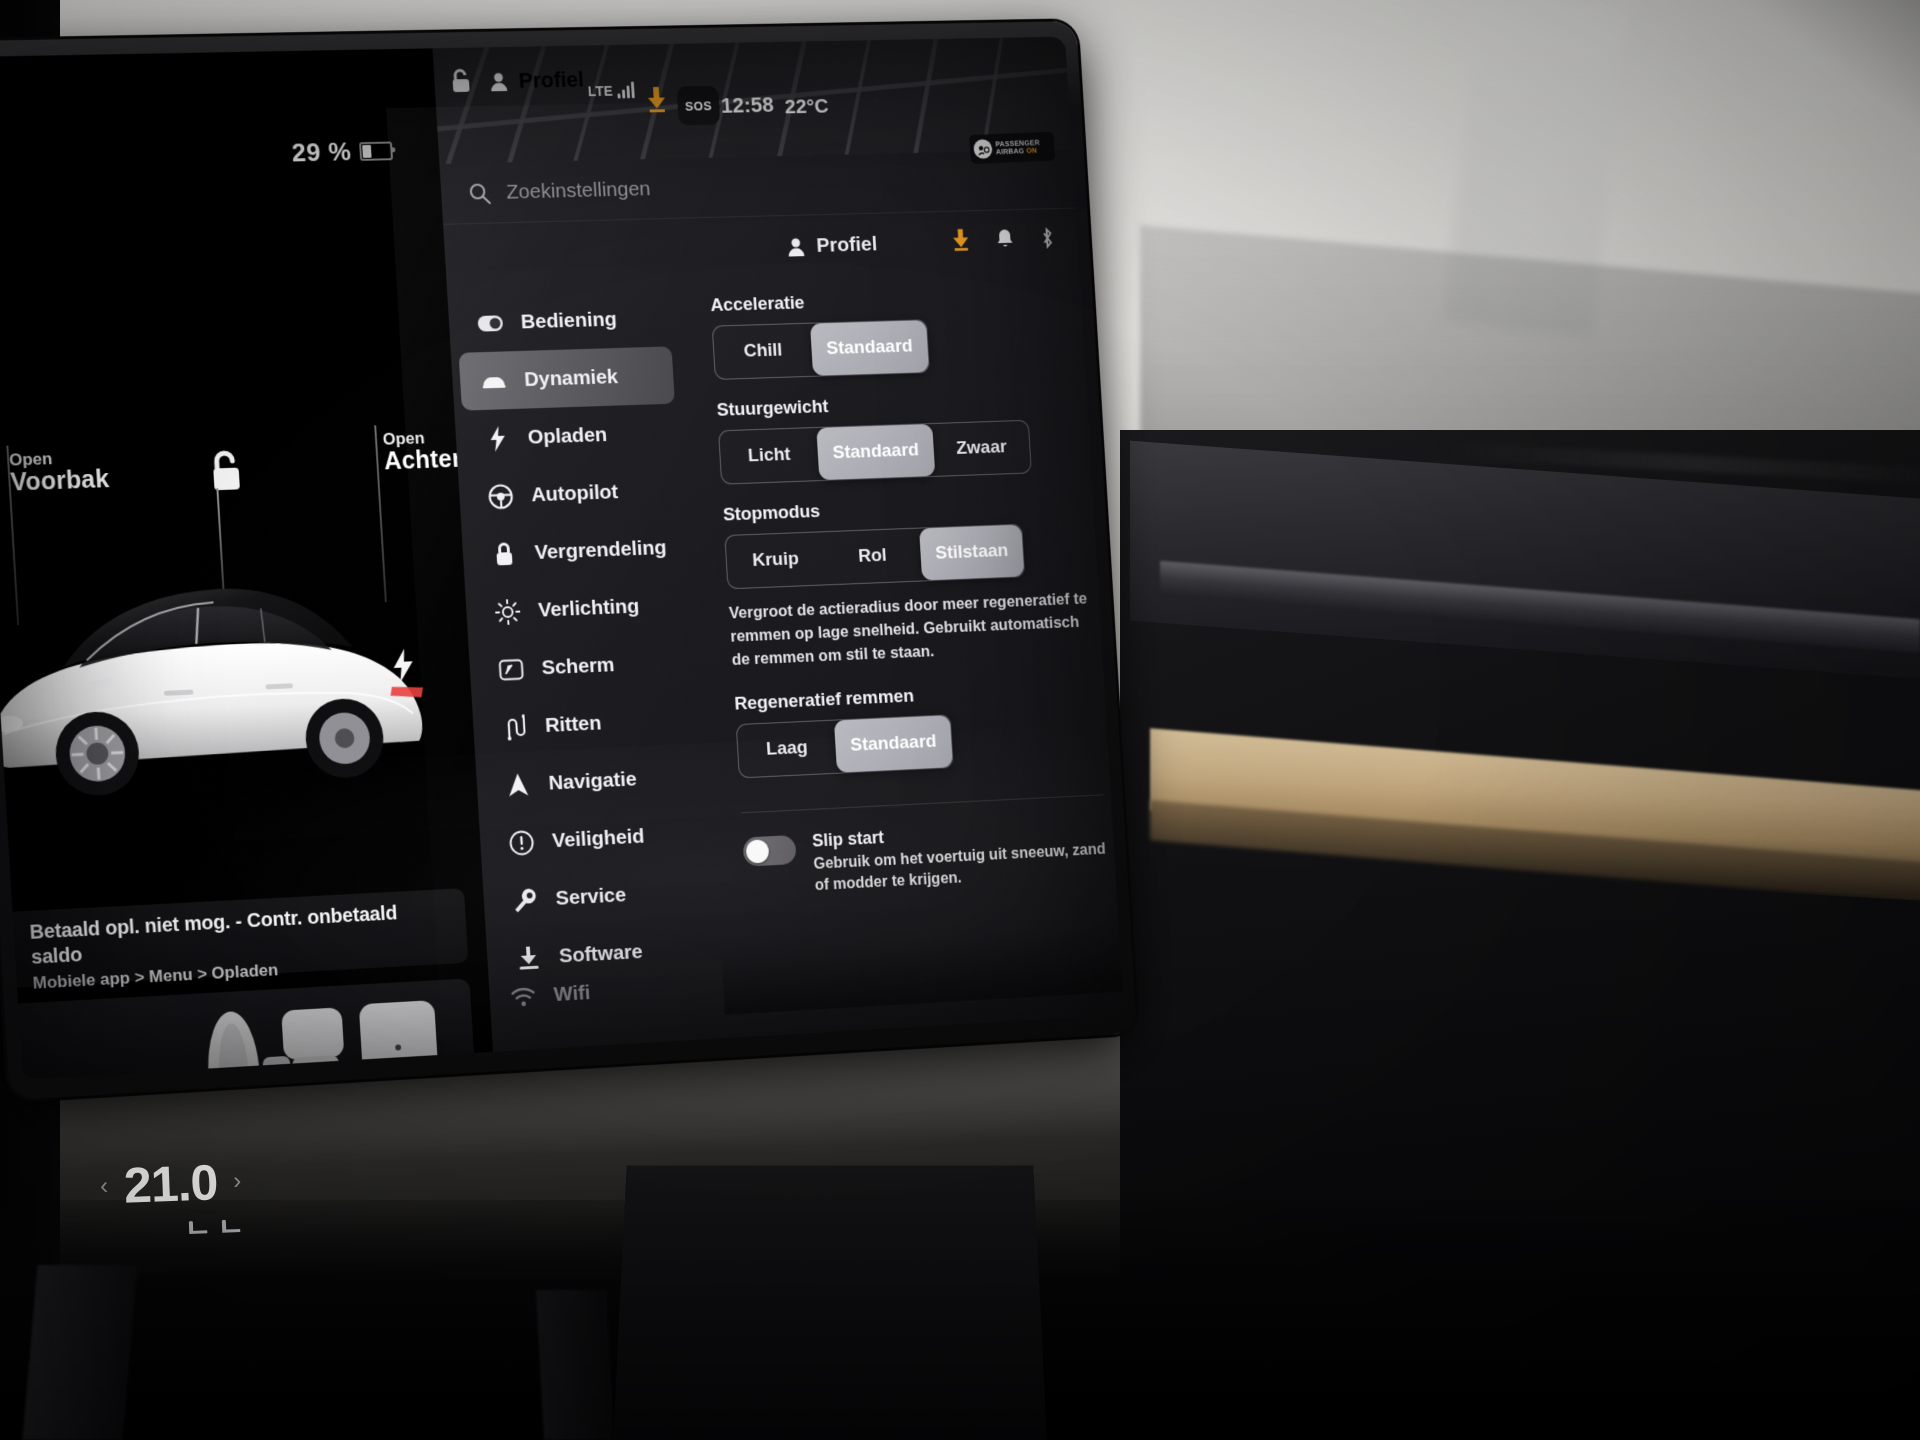  I want to click on sidebar-label-dynamiek: Dynamiek, so click(571, 378).